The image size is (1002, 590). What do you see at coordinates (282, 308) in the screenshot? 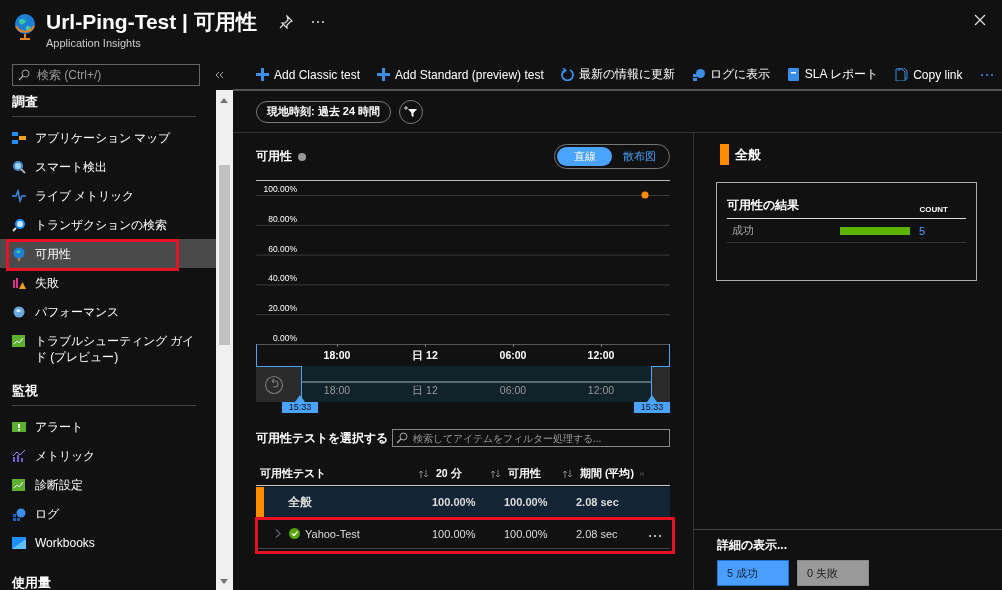
I see `y-tick-label: 20.00%` at bounding box center [282, 308].